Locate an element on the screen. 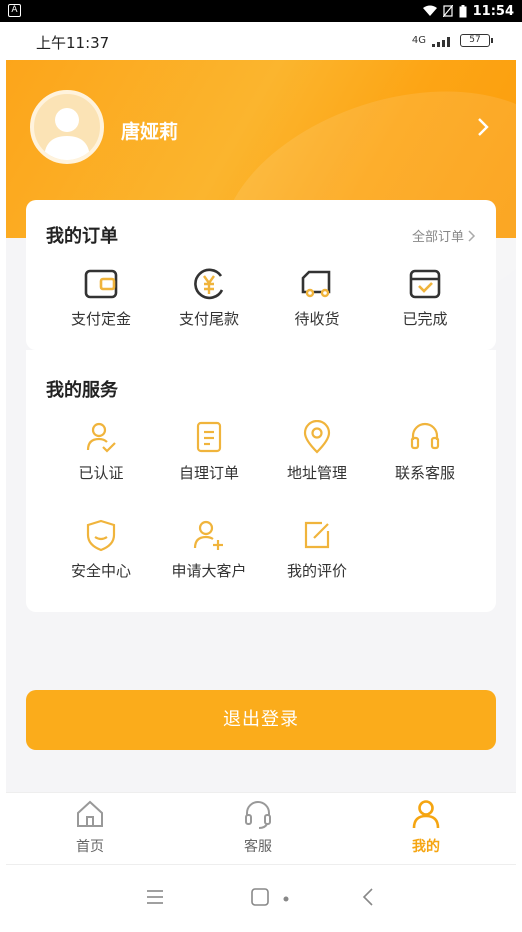 This screenshot has width=522, height=932. tab-label: 客服 is located at coordinates (258, 847).